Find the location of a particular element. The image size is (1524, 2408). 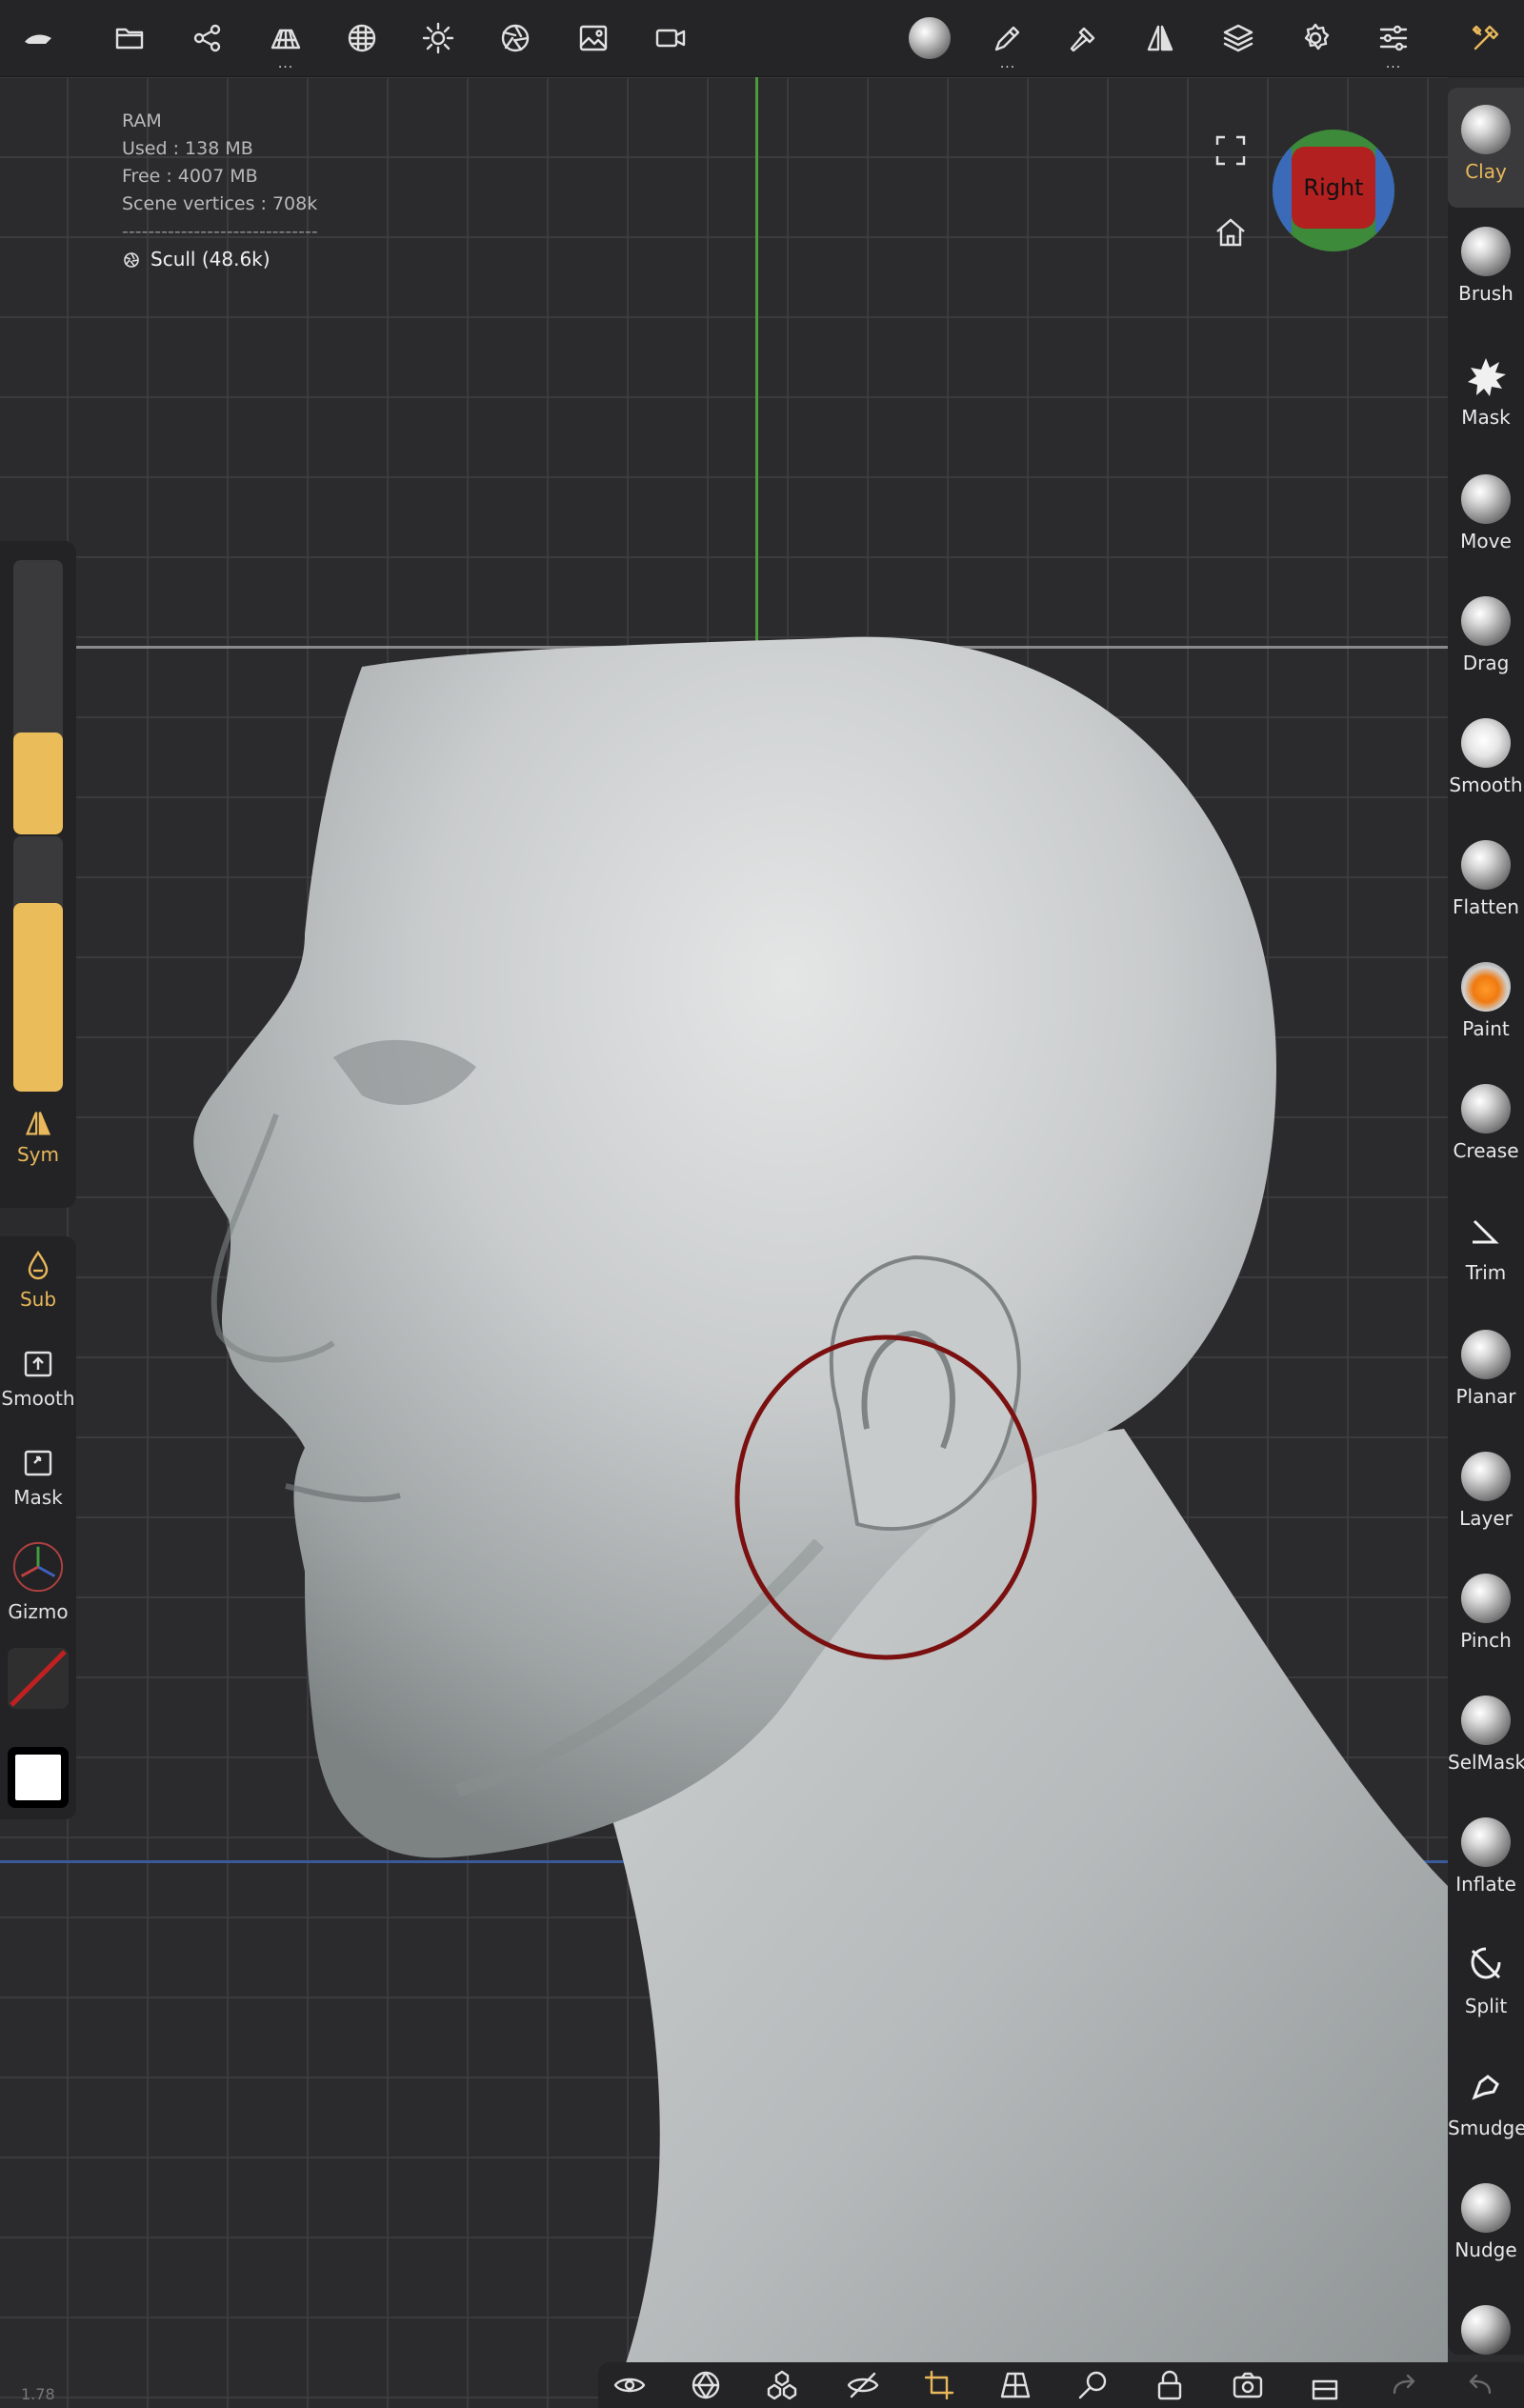

view-cube: Right is located at coordinates (1333, 190).